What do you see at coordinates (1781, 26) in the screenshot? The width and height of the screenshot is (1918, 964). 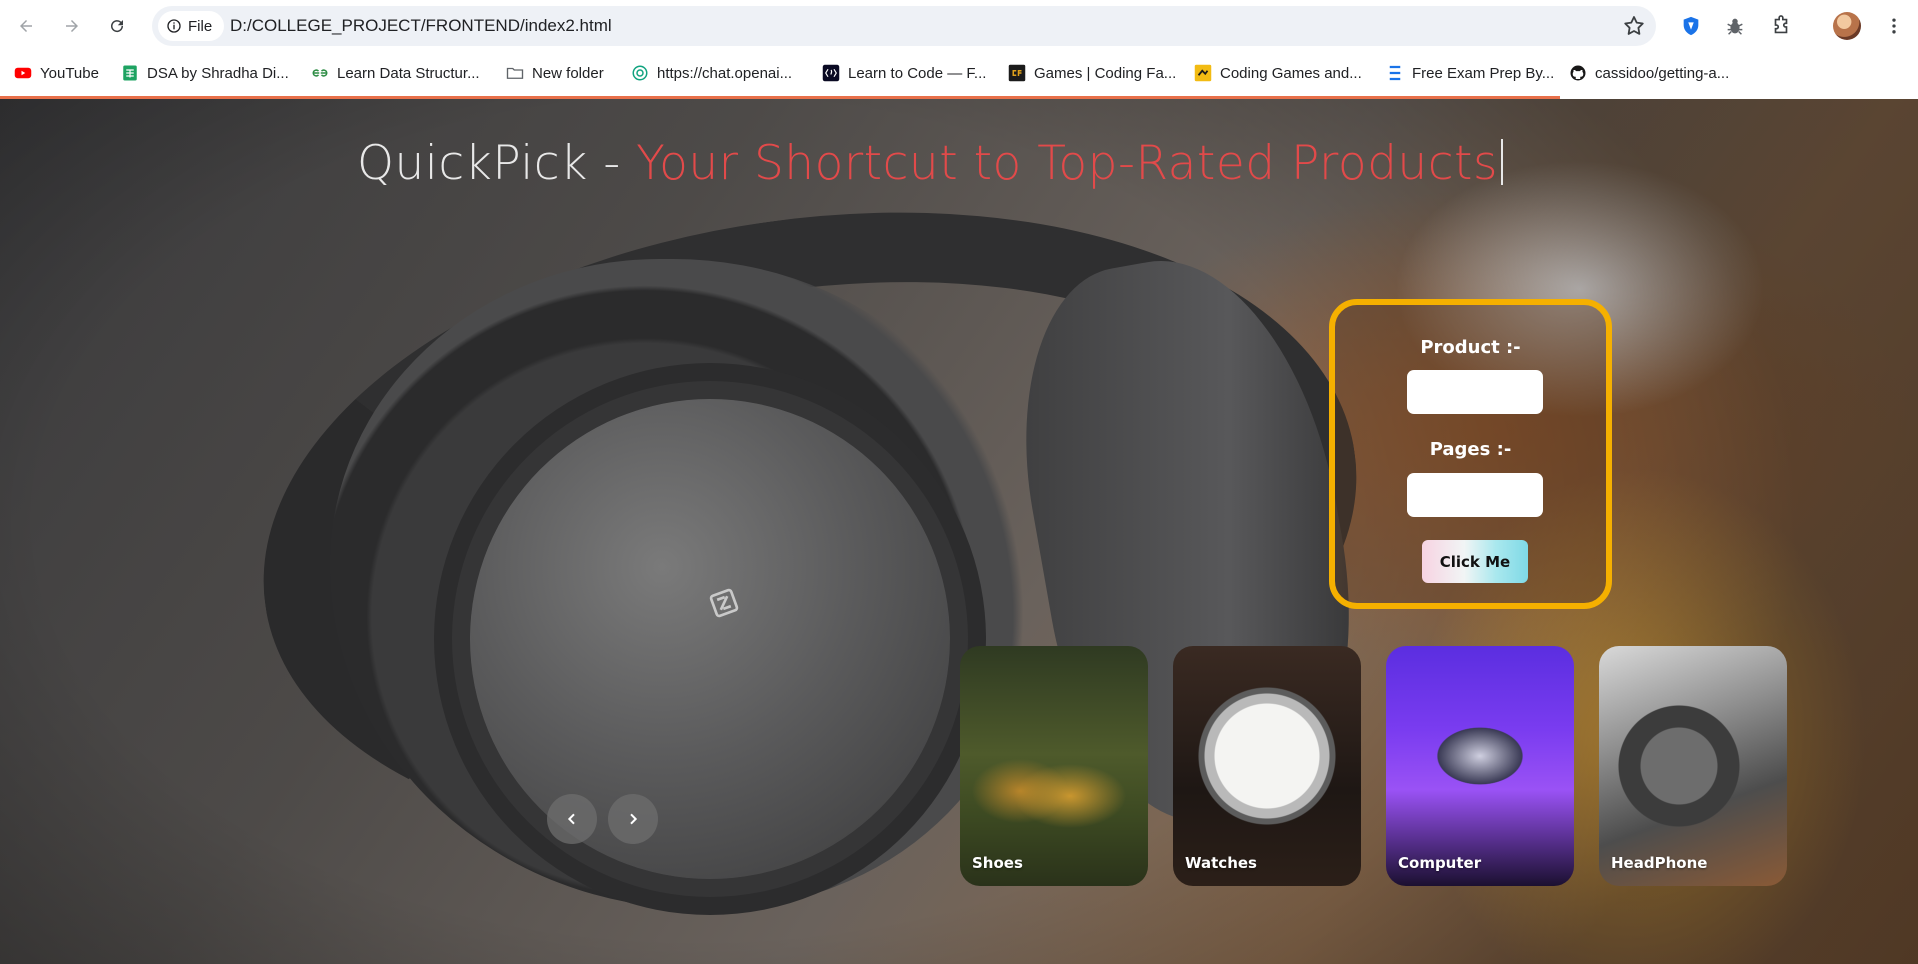 I see `extensions-puzzle-icon` at bounding box center [1781, 26].